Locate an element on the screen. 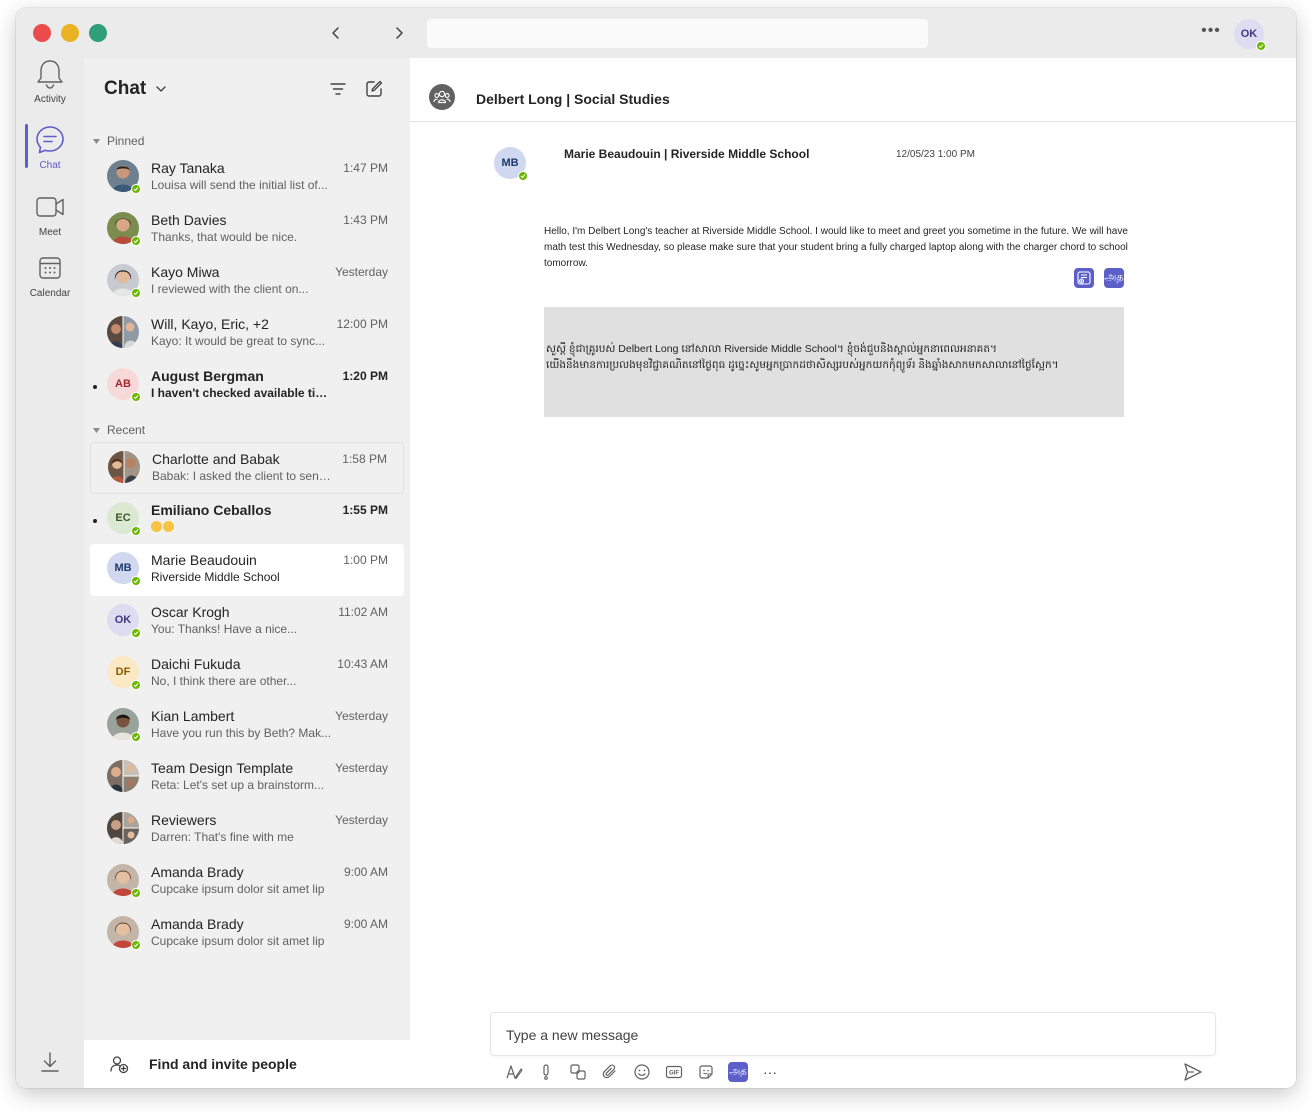  find-and-invite-button: Find and invite people is located at coordinates (247, 1064).